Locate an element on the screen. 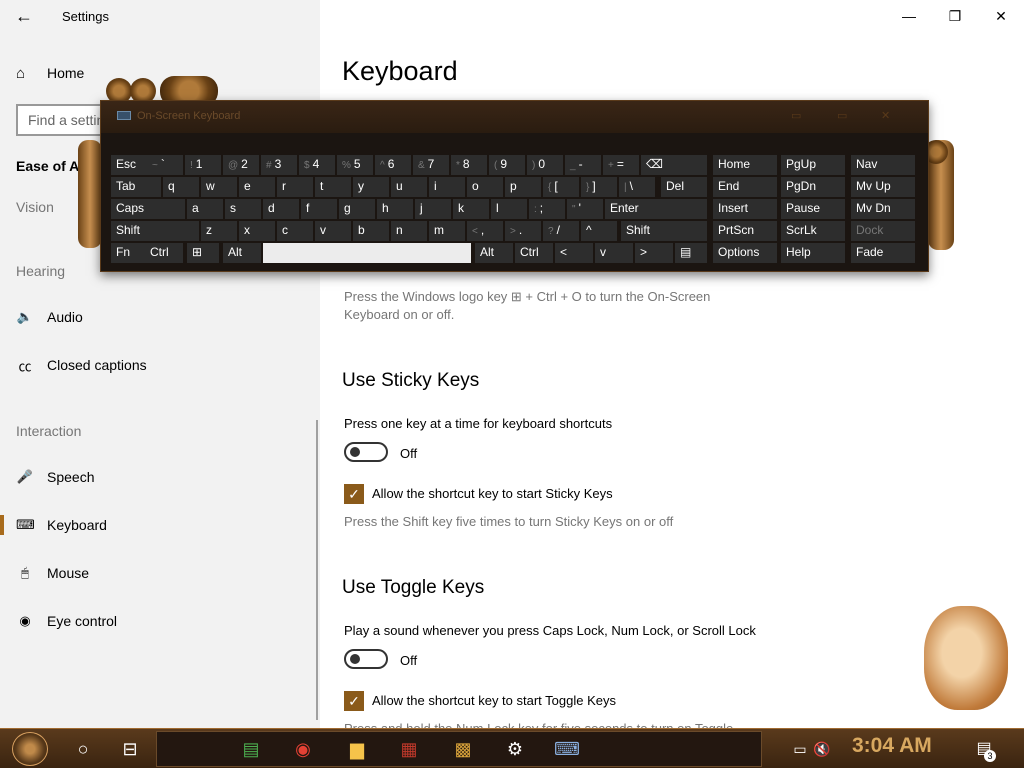  sidebar-item-eye-control: ◉ Eye control is located at coordinates (66, 621).